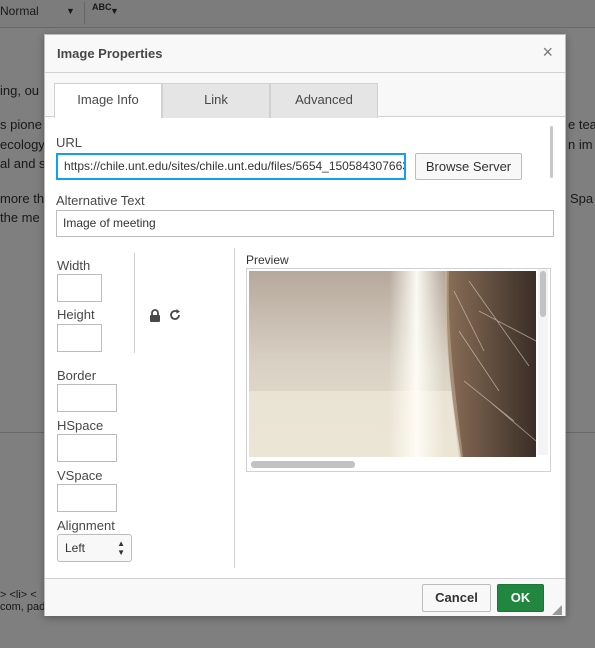 The height and width of the screenshot is (648, 595). I want to click on close-icon: ×, so click(547, 52).